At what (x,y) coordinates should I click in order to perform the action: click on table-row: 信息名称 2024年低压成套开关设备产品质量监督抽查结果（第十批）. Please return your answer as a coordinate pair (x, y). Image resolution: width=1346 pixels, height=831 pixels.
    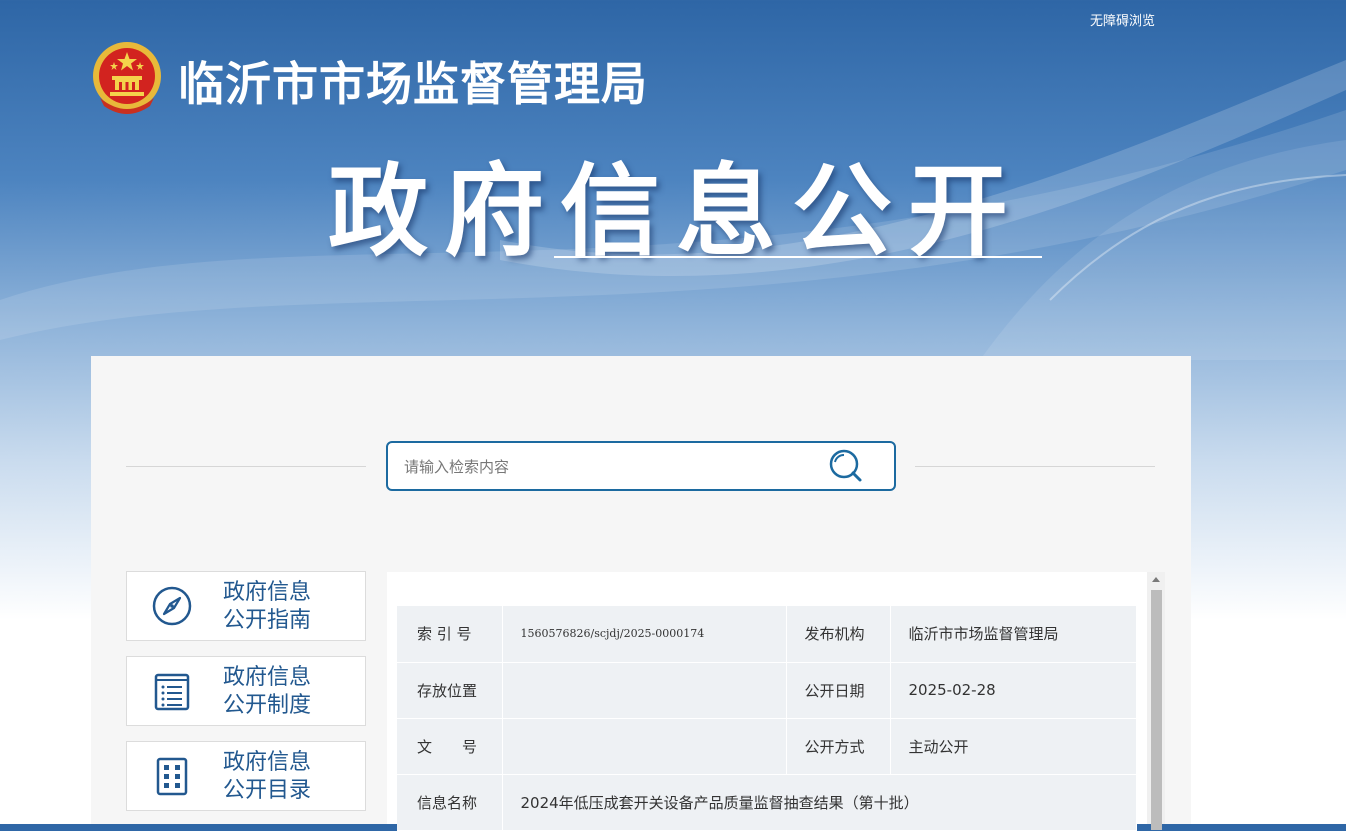
    Looking at the image, I should click on (767, 802).